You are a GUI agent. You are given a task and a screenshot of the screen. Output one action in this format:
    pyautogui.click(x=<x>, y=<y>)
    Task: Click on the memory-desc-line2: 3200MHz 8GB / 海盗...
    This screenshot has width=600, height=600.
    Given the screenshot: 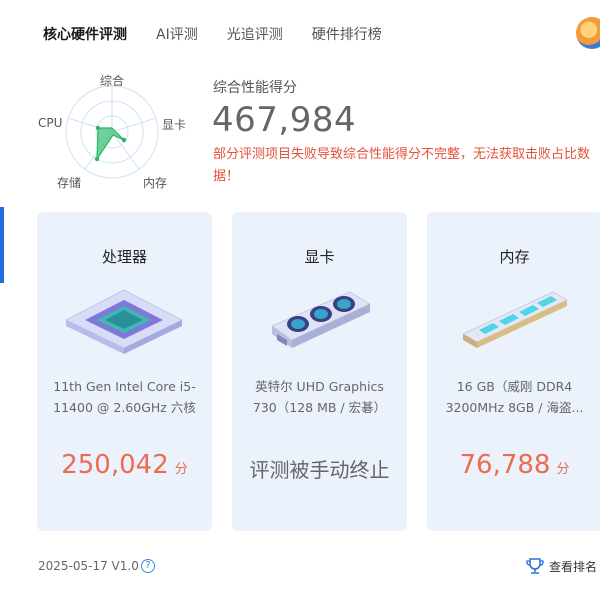 What is the action you would take?
    pyautogui.click(x=514, y=407)
    